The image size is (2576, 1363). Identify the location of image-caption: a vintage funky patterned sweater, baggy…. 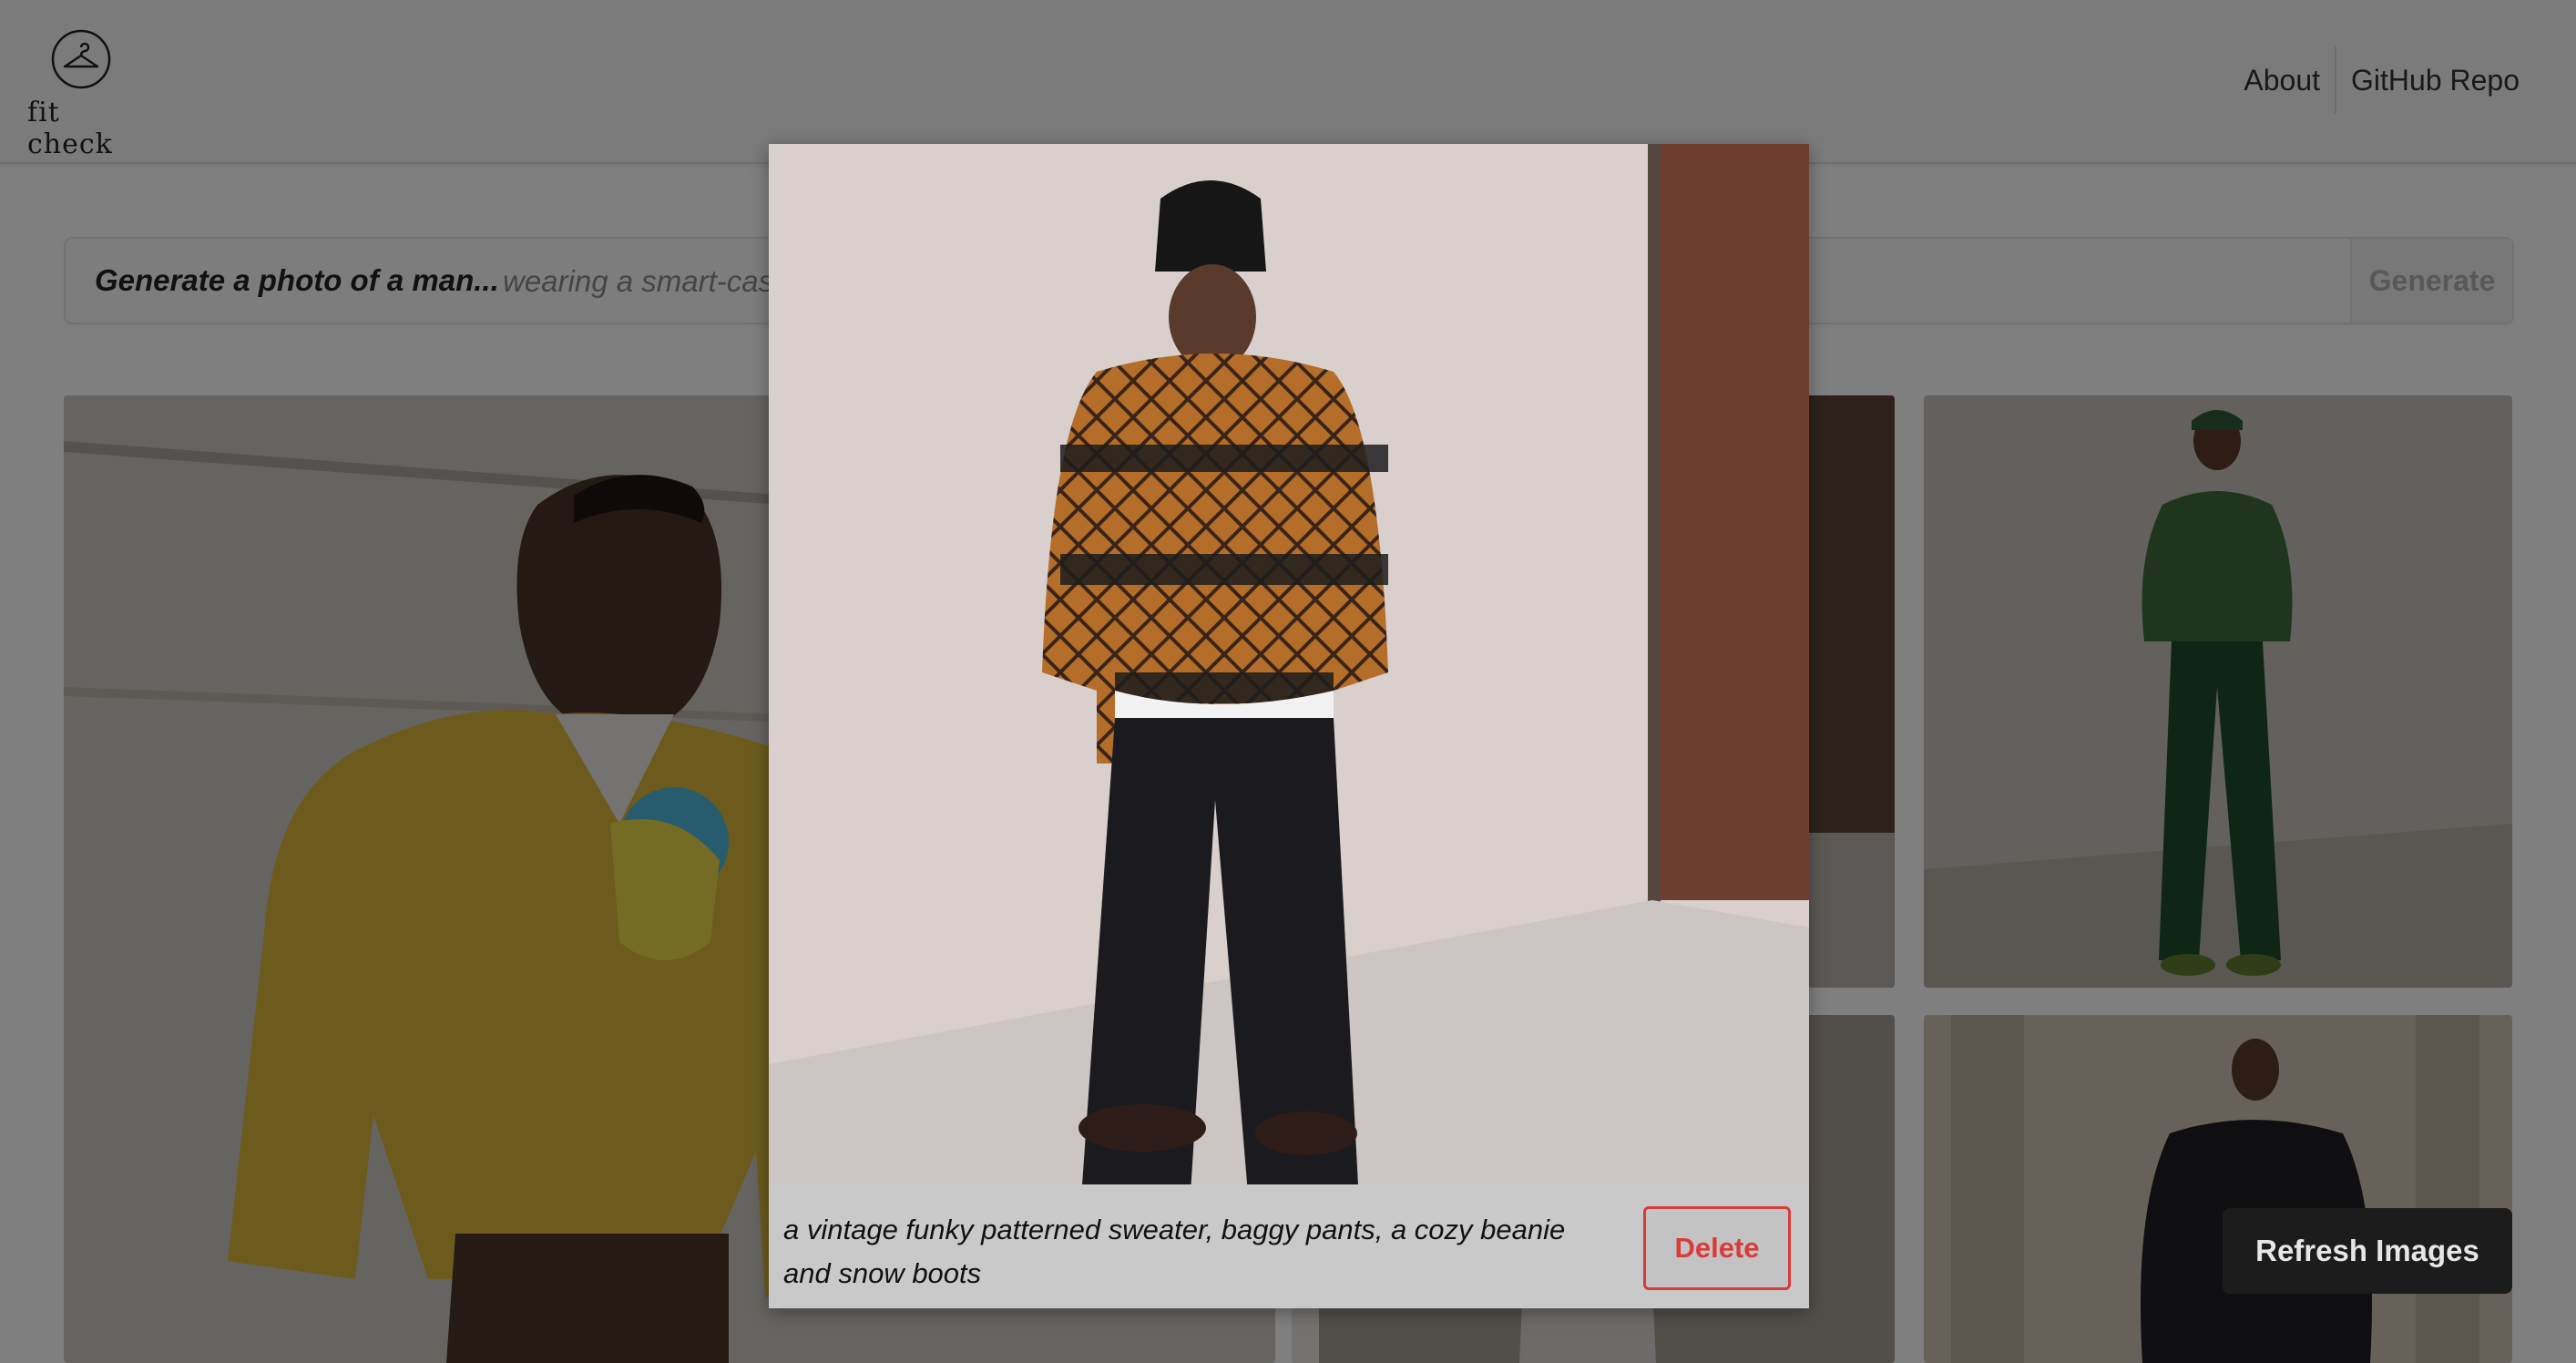
(1174, 1252).